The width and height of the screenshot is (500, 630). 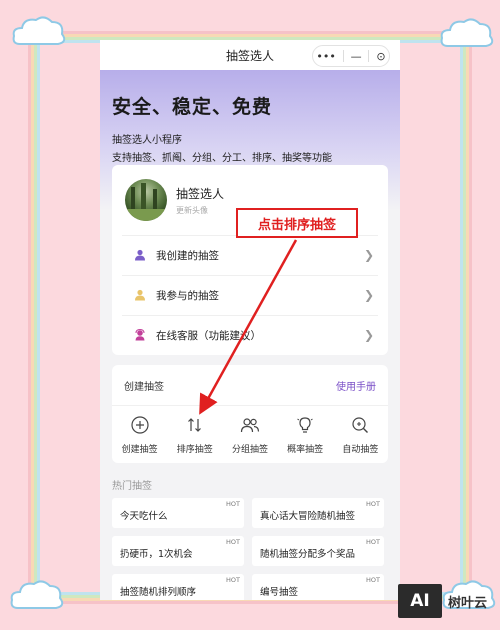 I want to click on plus-circle-icon, so click(x=139, y=425).